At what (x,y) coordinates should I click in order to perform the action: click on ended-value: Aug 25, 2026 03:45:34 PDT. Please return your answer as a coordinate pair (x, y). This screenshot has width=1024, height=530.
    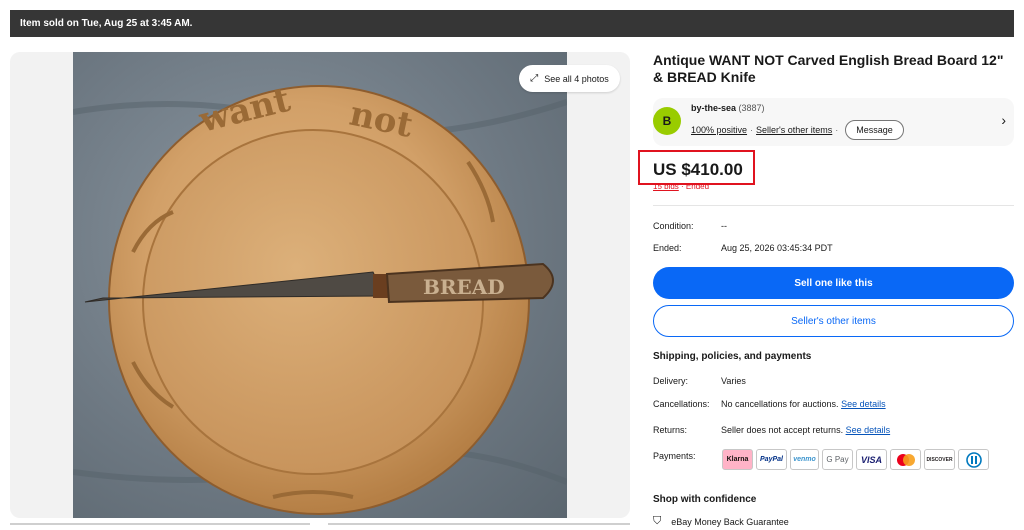
    Looking at the image, I should click on (777, 248).